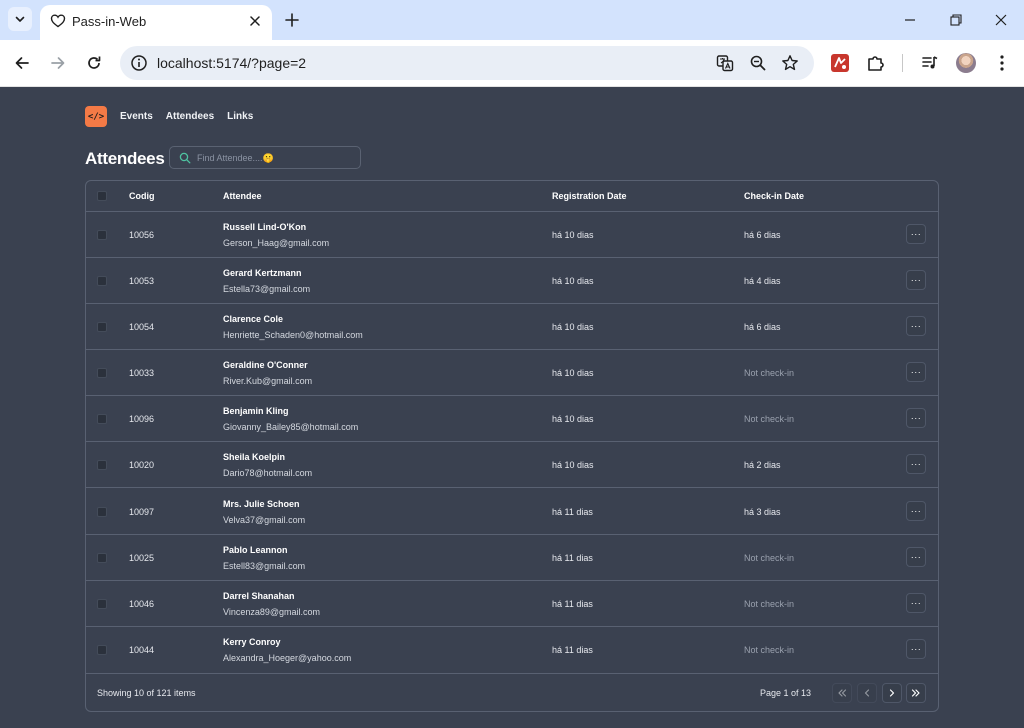 The image size is (1024, 728). Describe the element at coordinates (966, 63) in the screenshot. I see `profile-avatar` at that location.